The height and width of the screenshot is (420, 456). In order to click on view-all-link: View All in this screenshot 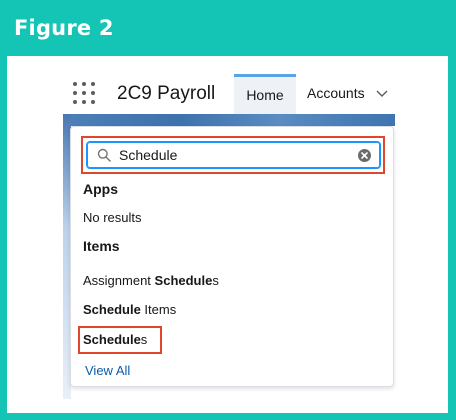, I will do `click(107, 370)`.